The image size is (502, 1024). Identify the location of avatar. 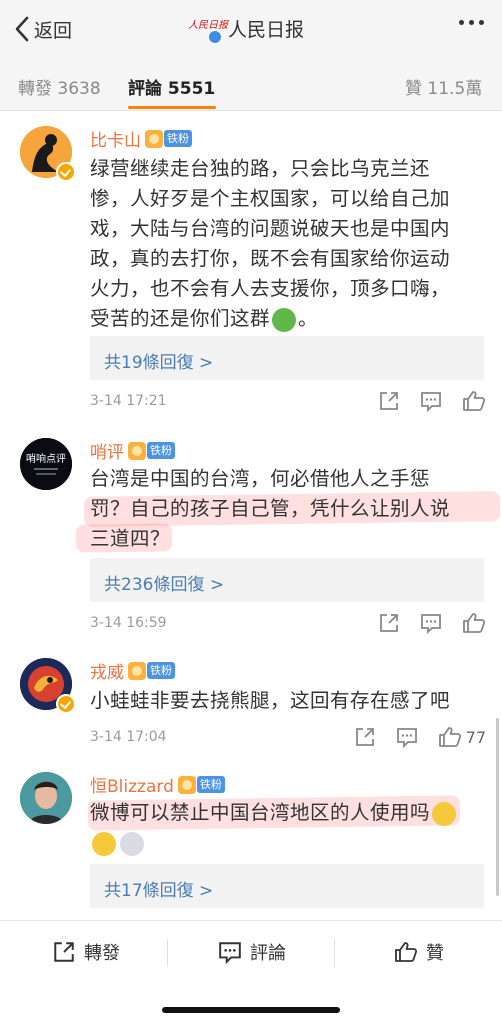
(46, 798).